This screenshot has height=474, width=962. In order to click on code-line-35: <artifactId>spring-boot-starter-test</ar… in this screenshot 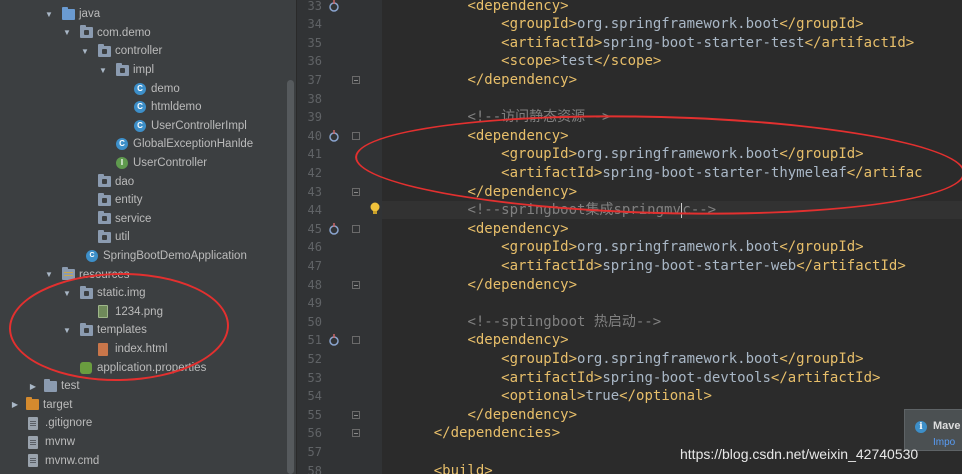, I will do `click(707, 43)`.